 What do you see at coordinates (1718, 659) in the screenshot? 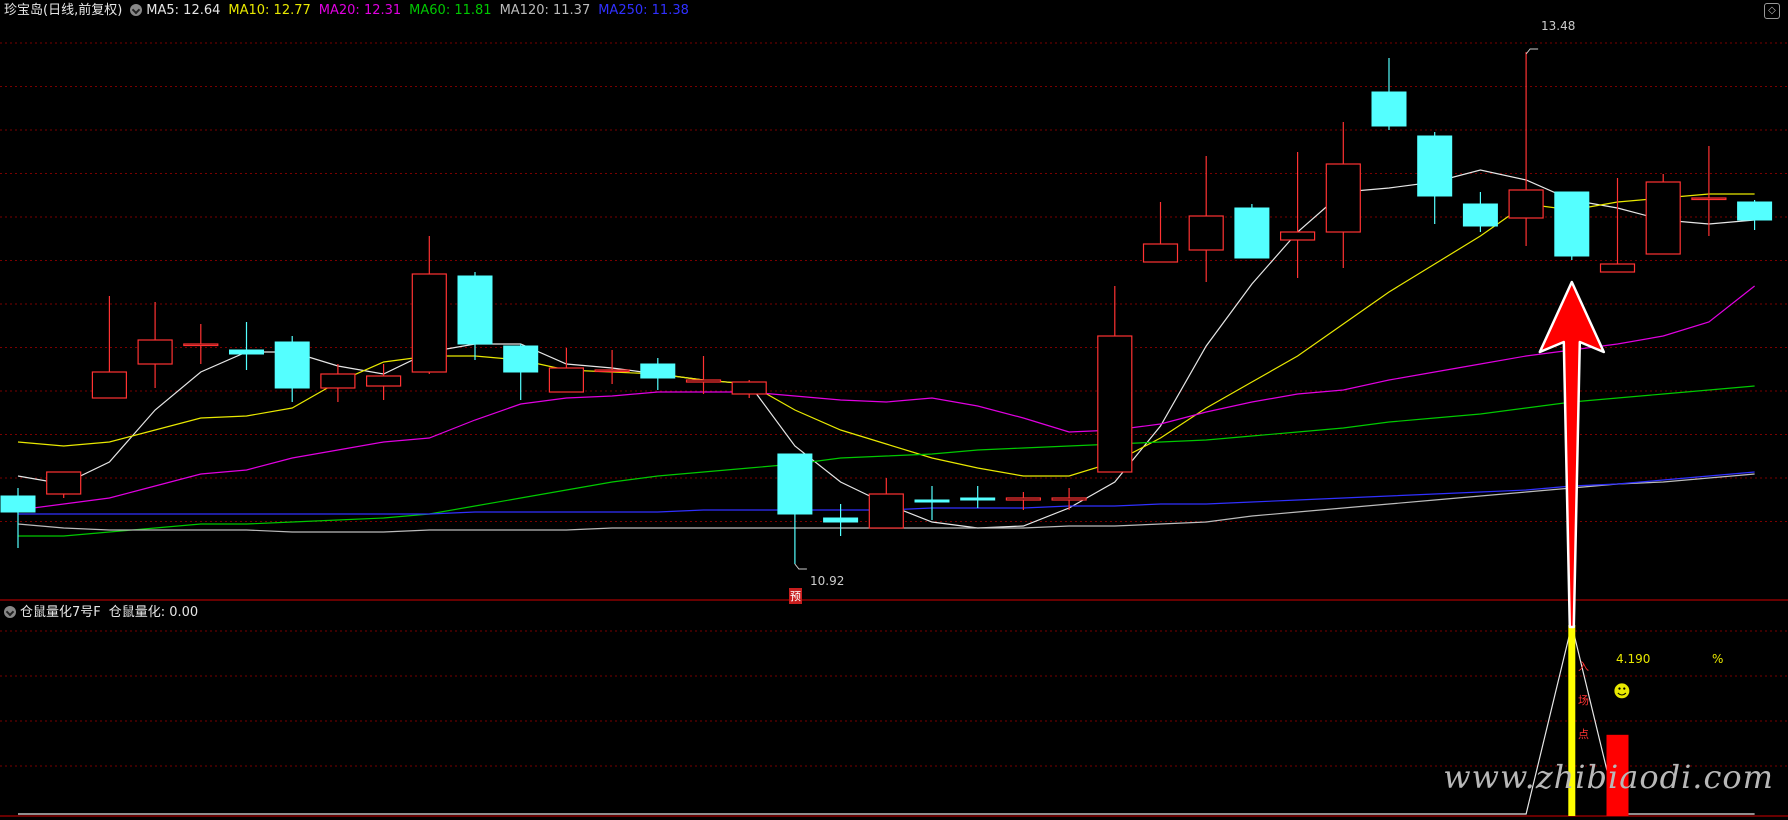
I see `percent-sign: %` at bounding box center [1718, 659].